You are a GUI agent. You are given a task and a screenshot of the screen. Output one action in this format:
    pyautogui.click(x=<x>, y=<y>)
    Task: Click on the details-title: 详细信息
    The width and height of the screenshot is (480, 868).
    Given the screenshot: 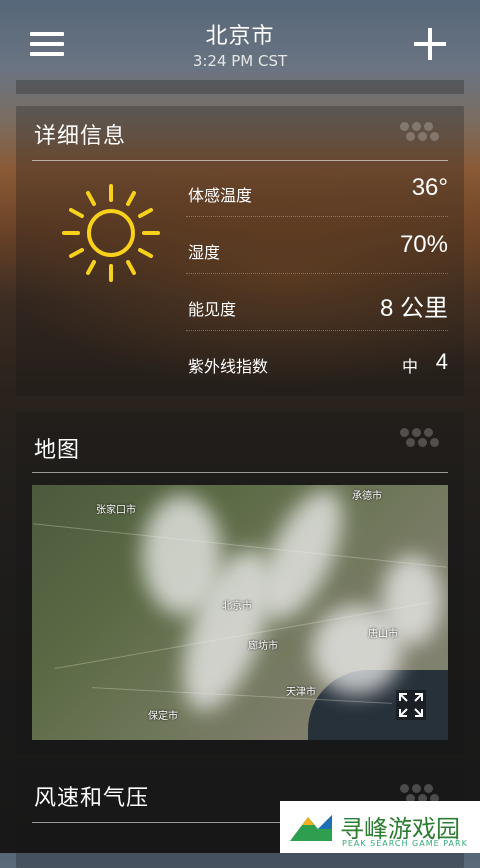 What is the action you would take?
    pyautogui.click(x=80, y=136)
    